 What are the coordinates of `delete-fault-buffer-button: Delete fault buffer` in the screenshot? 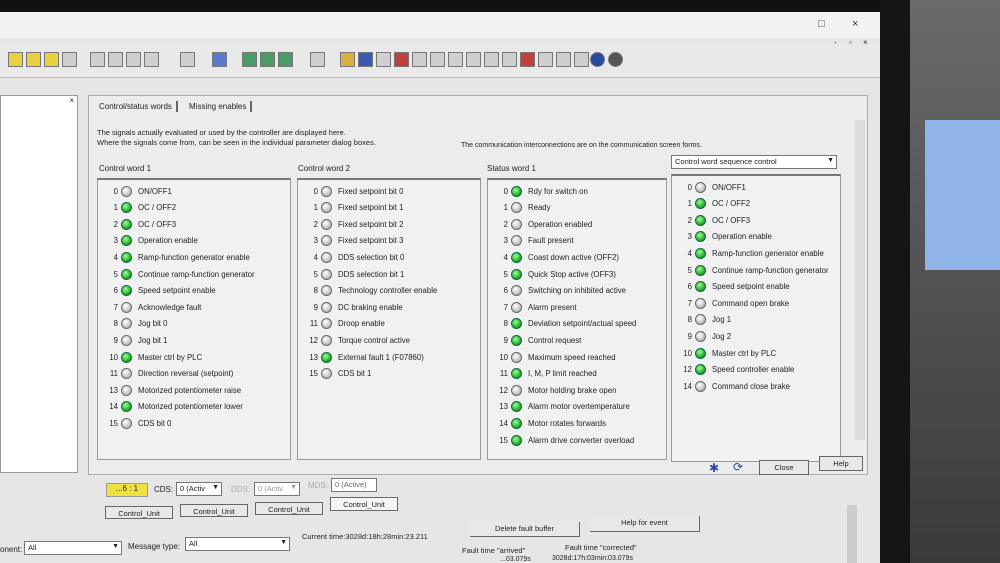 It's located at (525, 529).